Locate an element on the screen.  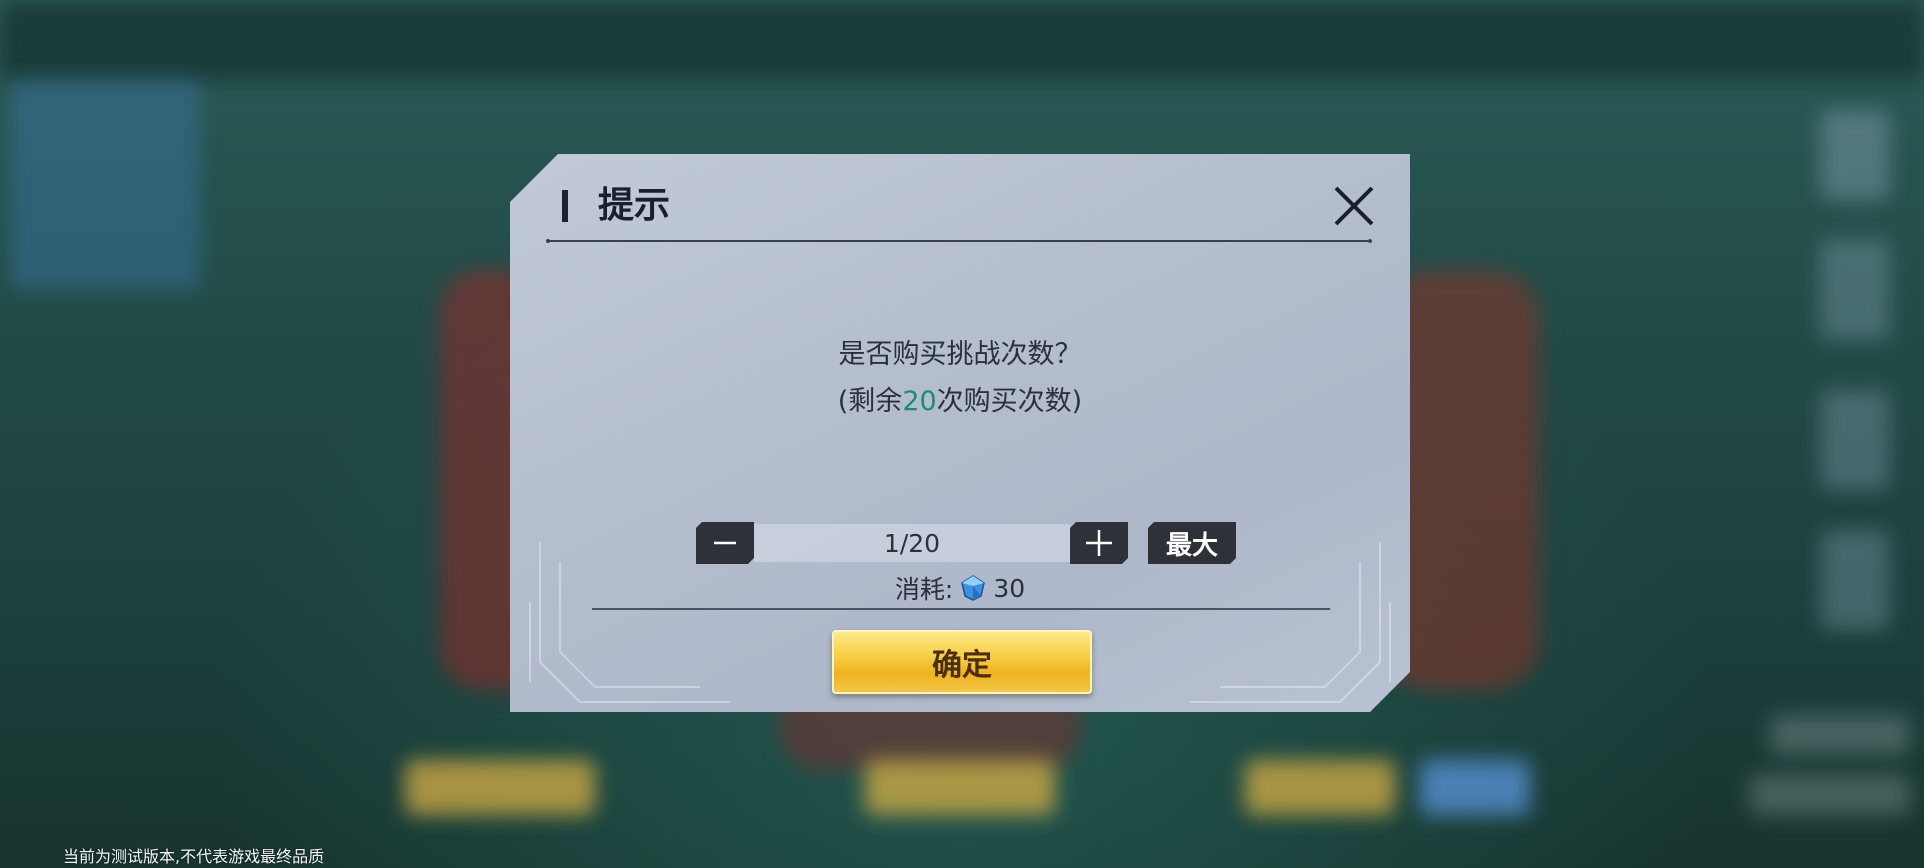
cost-value: 30 is located at coordinates (1009, 588).